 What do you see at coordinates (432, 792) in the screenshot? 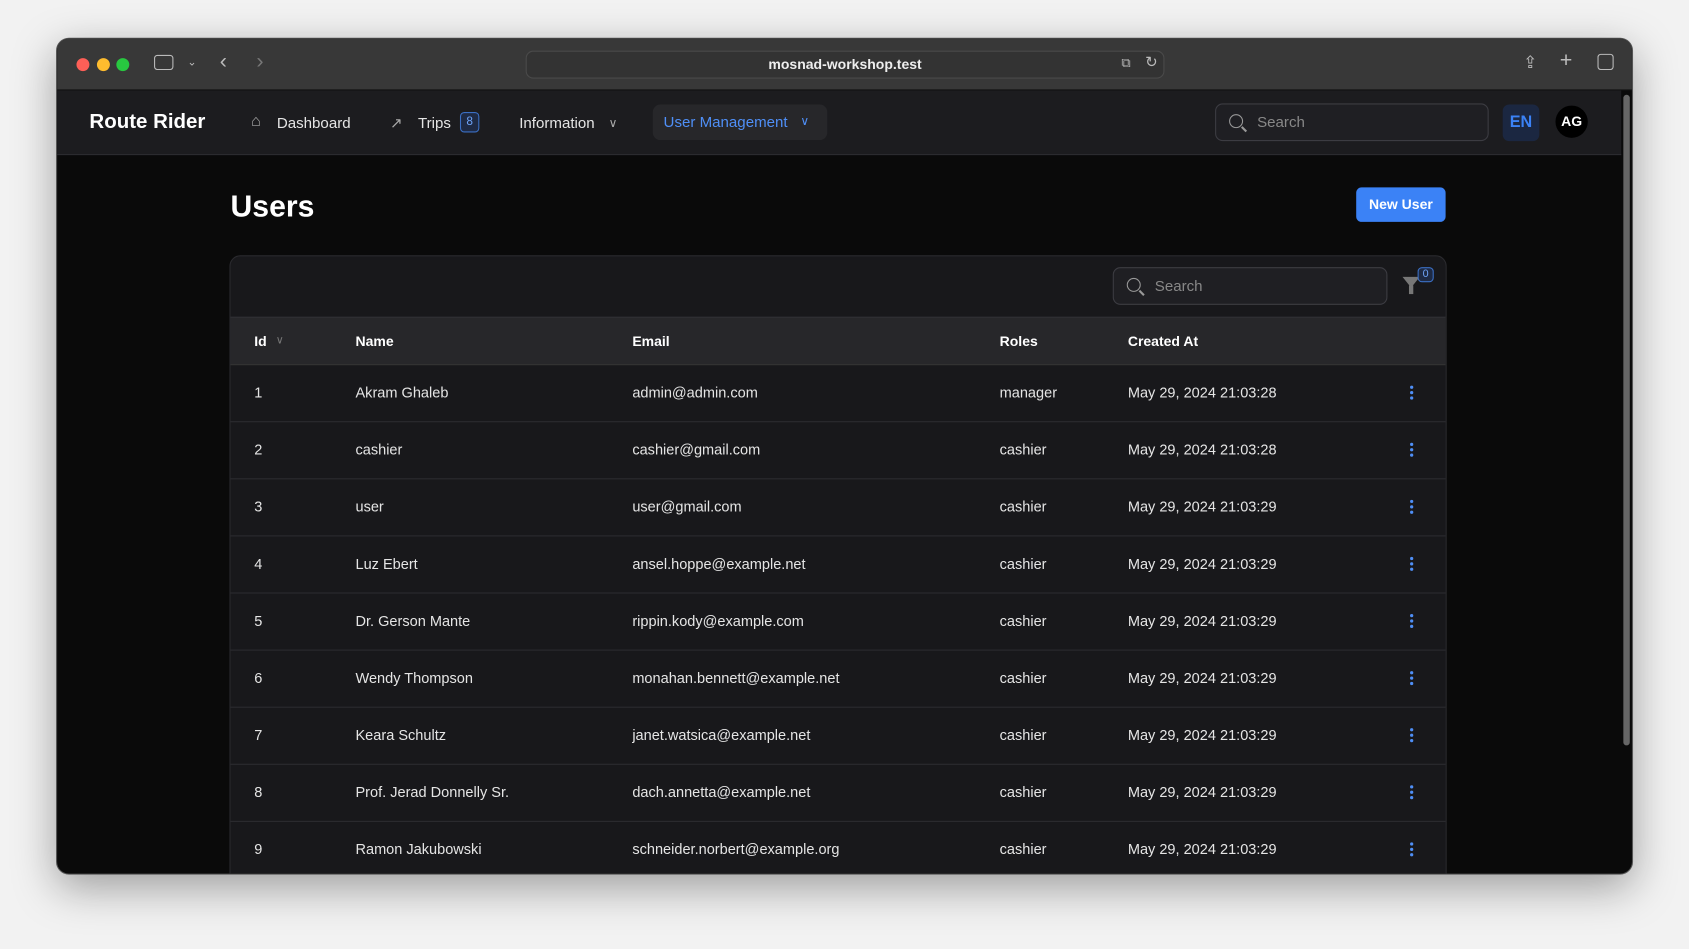
I see `cell-name: Prof. Jerad Donnelly Sr.` at bounding box center [432, 792].